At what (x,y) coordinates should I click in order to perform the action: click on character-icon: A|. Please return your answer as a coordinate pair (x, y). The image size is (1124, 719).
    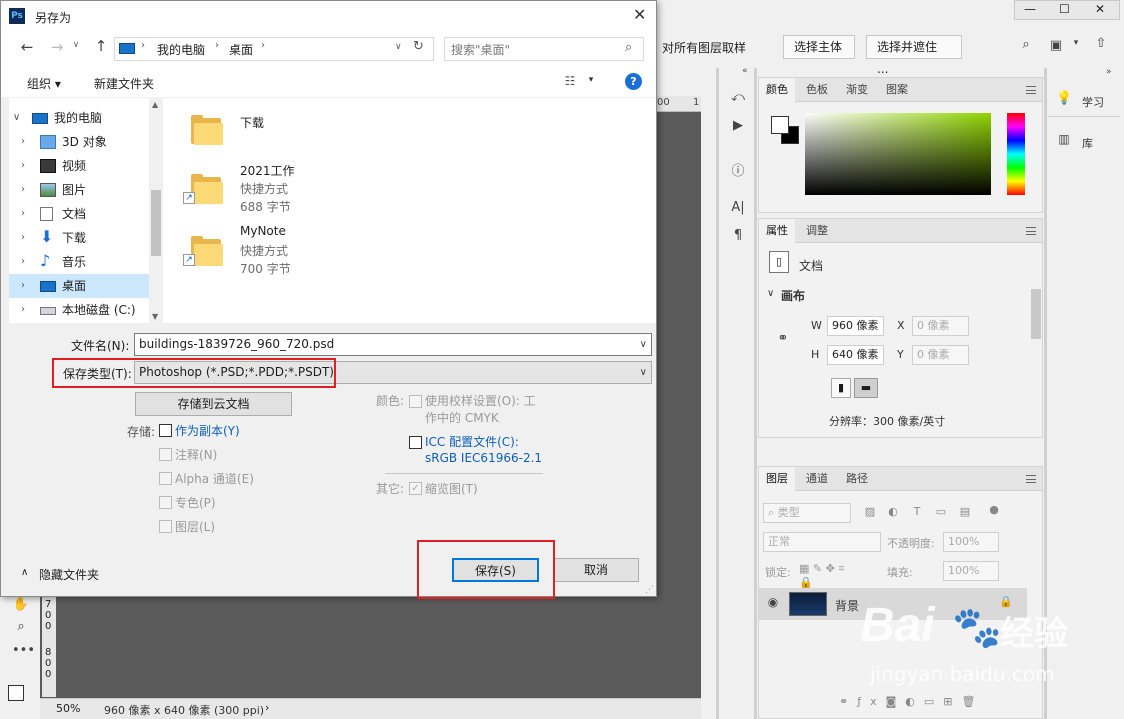
    Looking at the image, I should click on (738, 207).